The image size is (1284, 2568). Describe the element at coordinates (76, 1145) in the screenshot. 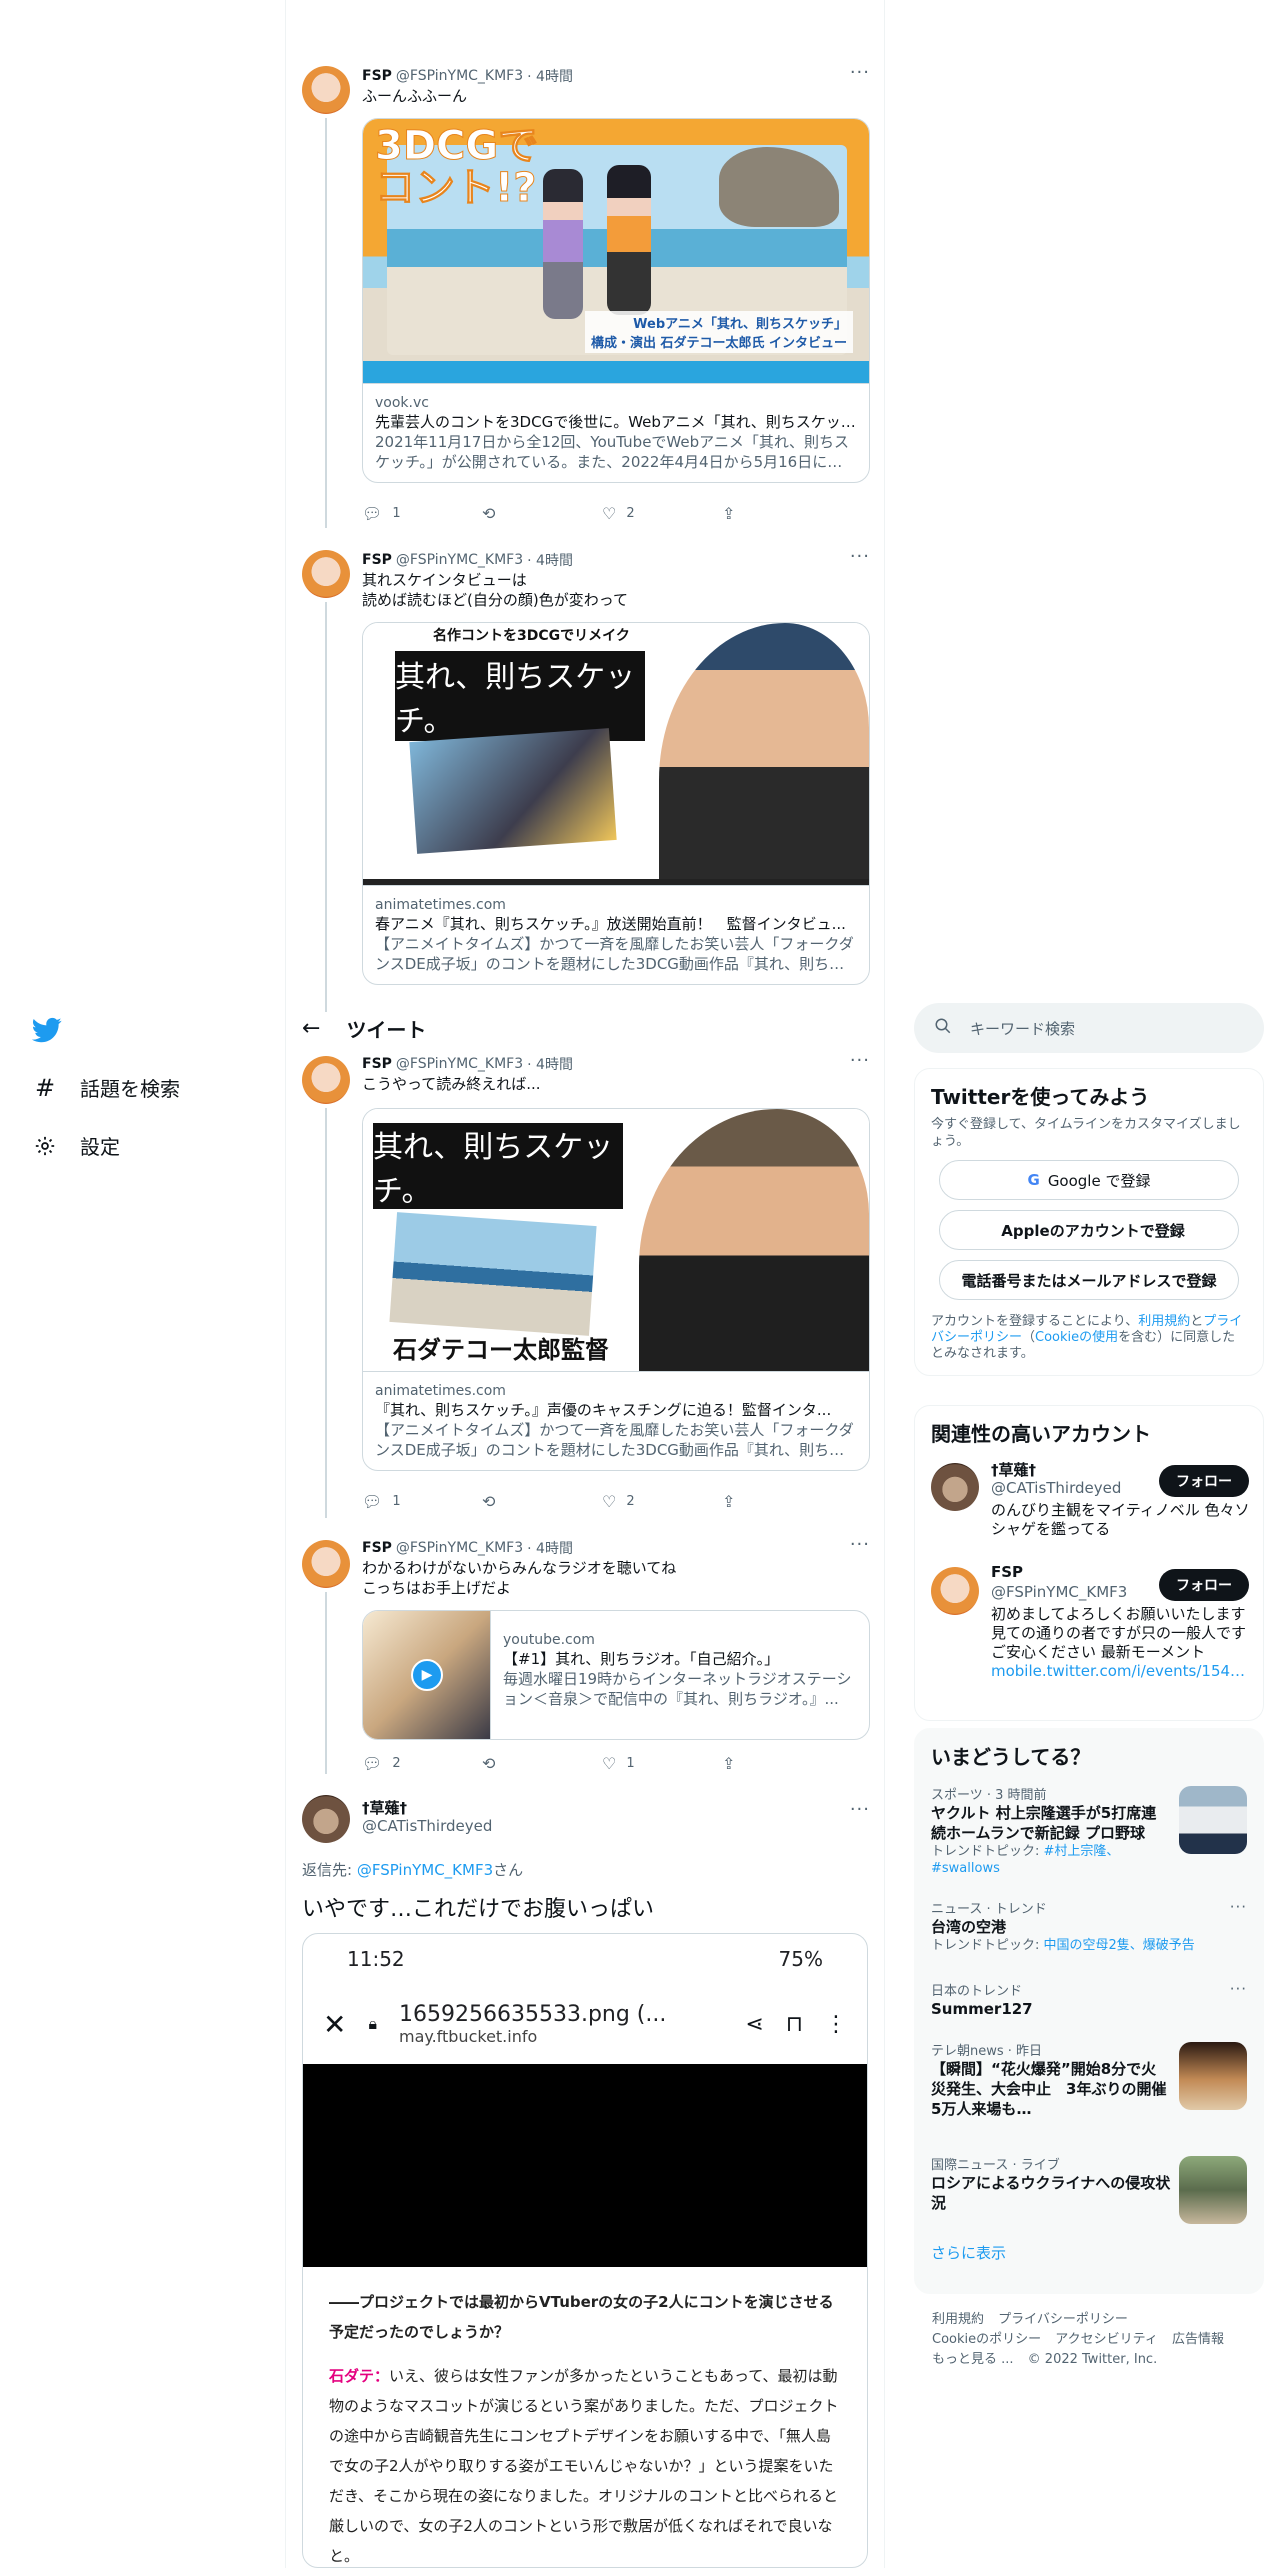

I see `nav-settings: 設定` at that location.